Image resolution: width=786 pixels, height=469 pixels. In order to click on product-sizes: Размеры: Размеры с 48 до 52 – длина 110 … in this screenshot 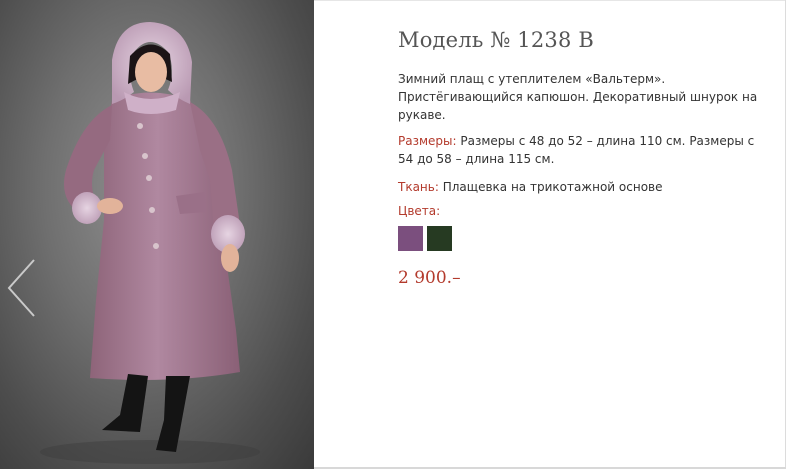, I will do `click(582, 150)`.